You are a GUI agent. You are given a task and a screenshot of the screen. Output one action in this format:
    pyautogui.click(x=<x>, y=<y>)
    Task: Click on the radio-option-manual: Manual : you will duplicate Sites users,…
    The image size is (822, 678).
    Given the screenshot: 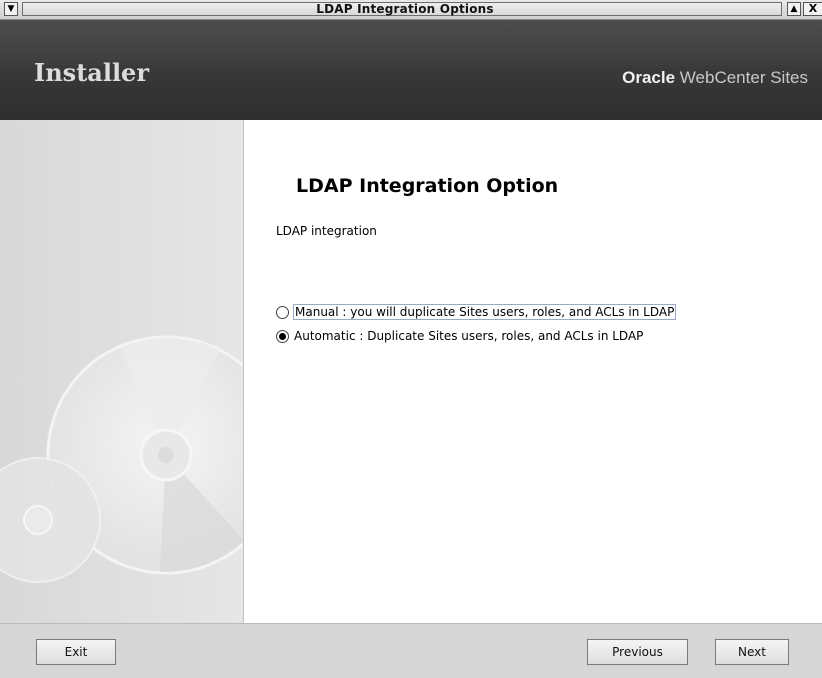 What is the action you would take?
    pyautogui.click(x=476, y=312)
    